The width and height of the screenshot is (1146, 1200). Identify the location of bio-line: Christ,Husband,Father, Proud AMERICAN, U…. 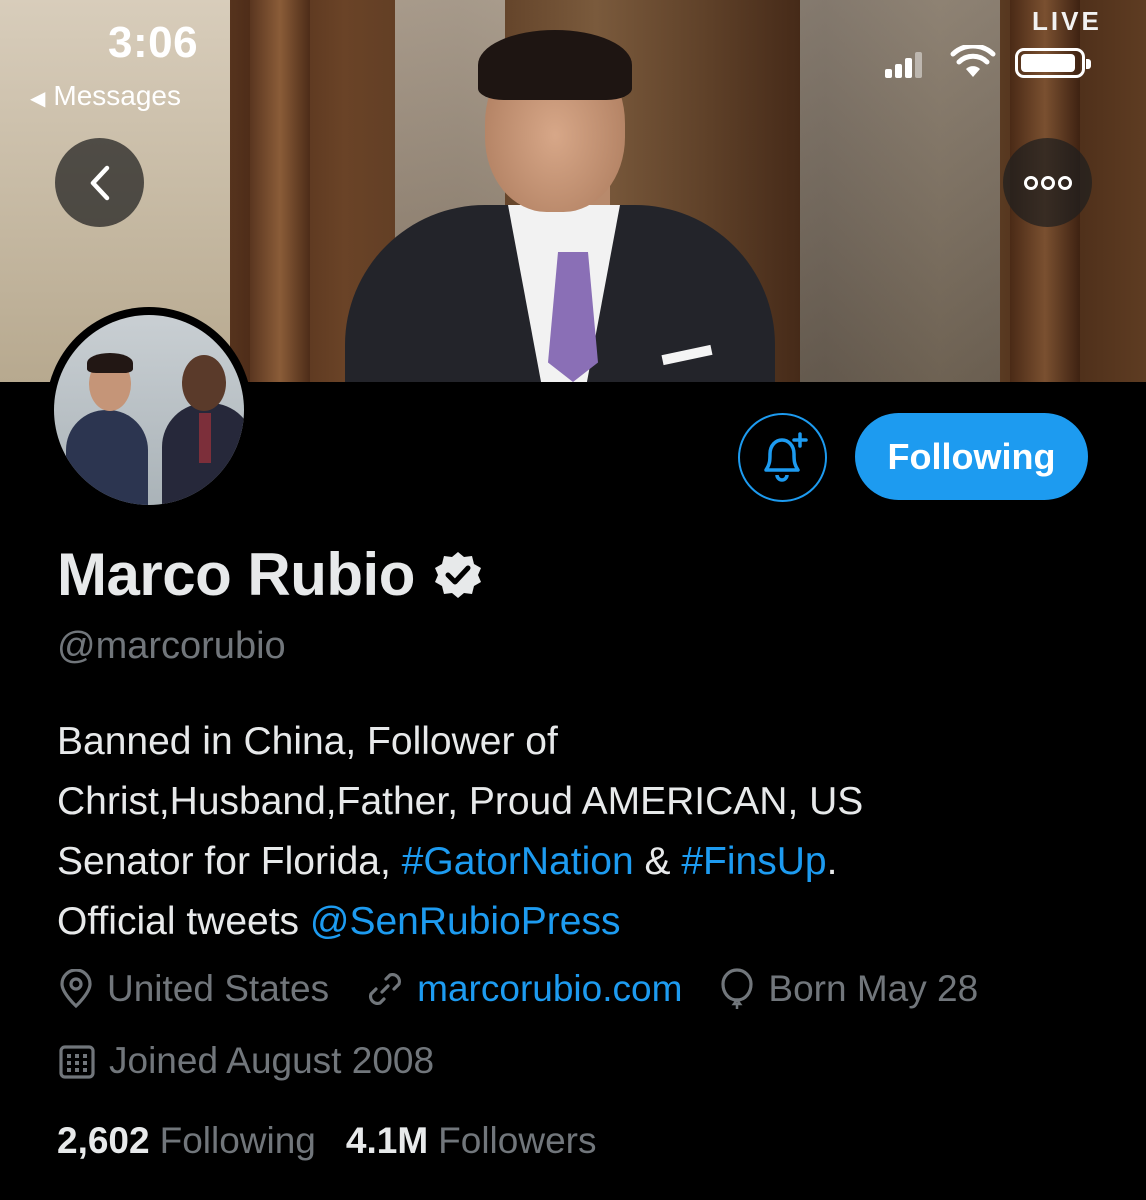
(460, 801).